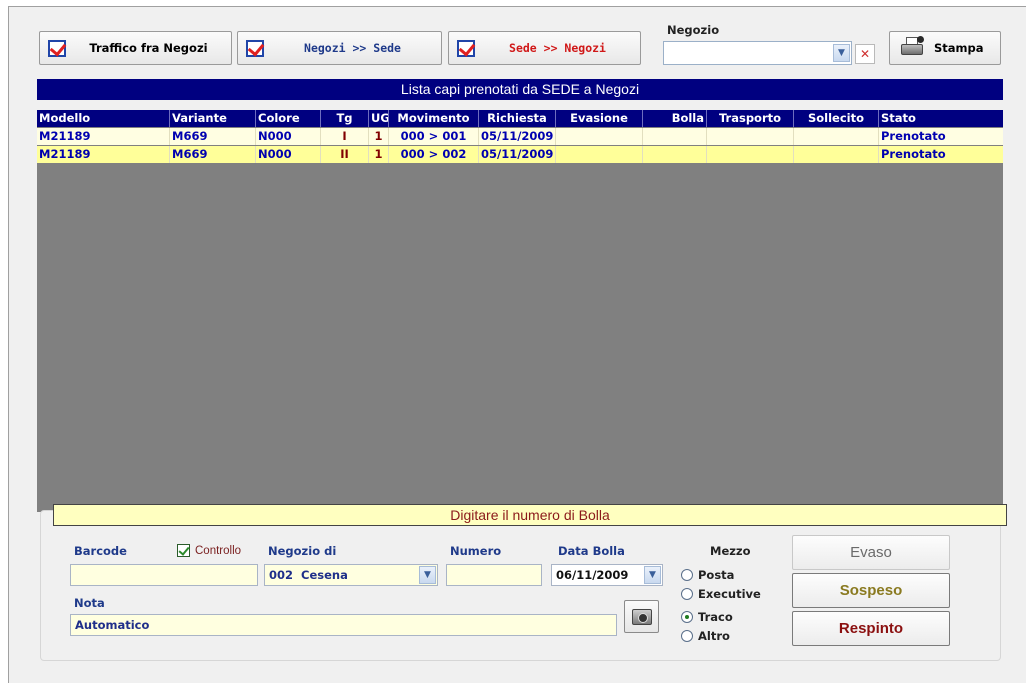 Image resolution: width=1026 pixels, height=683 pixels. Describe the element at coordinates (476, 551) in the screenshot. I see `numero-label: Numero` at that location.